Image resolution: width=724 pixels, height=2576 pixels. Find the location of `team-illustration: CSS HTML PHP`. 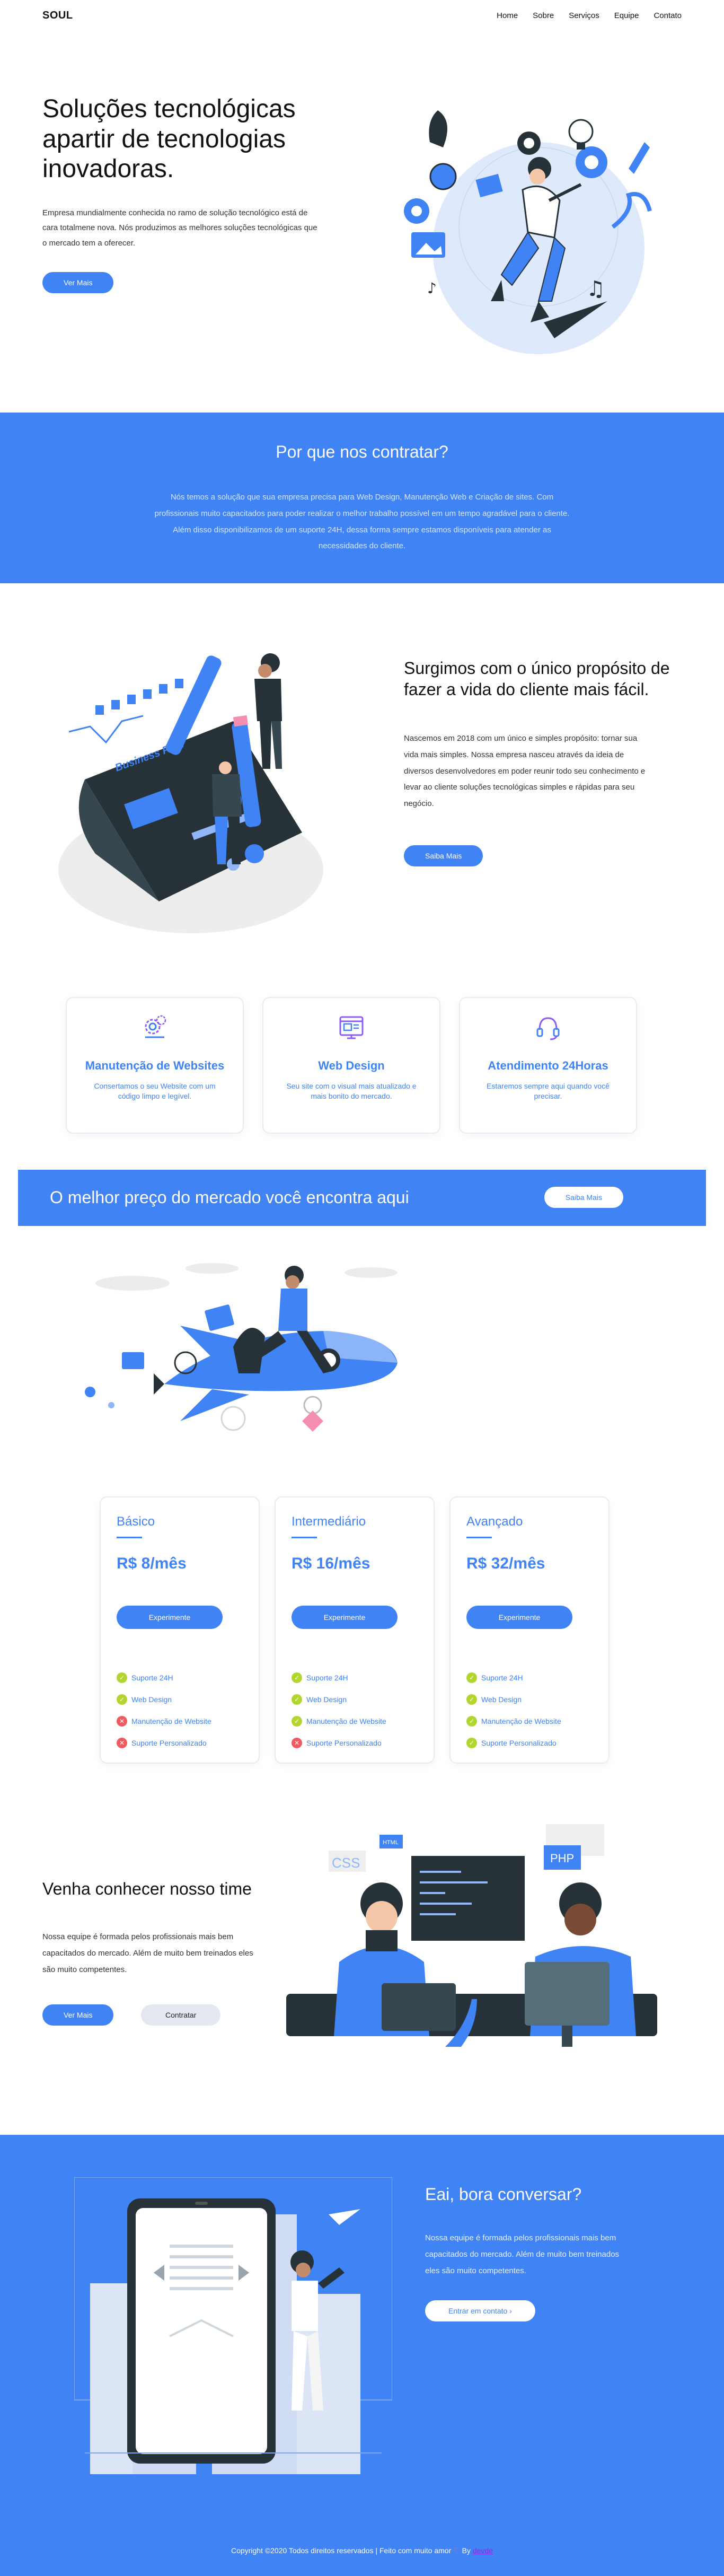

team-illustration: CSS HTML PHP is located at coordinates (477, 1940).